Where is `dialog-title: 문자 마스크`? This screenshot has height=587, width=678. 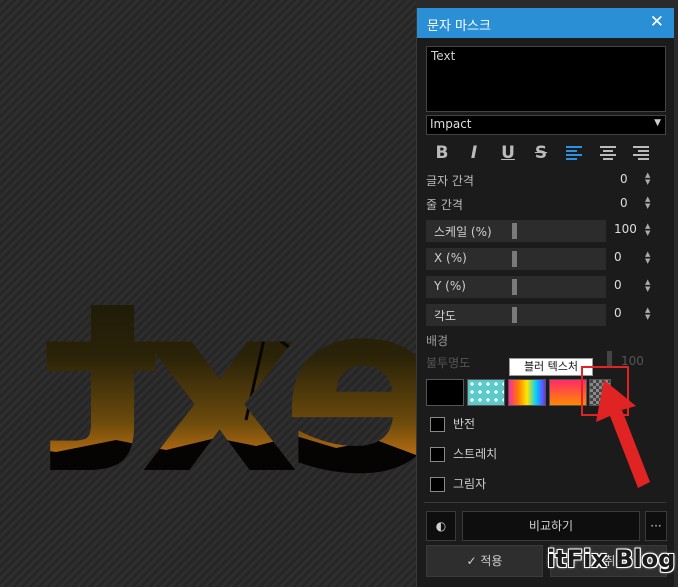 dialog-title: 문자 마스크 is located at coordinates (459, 26).